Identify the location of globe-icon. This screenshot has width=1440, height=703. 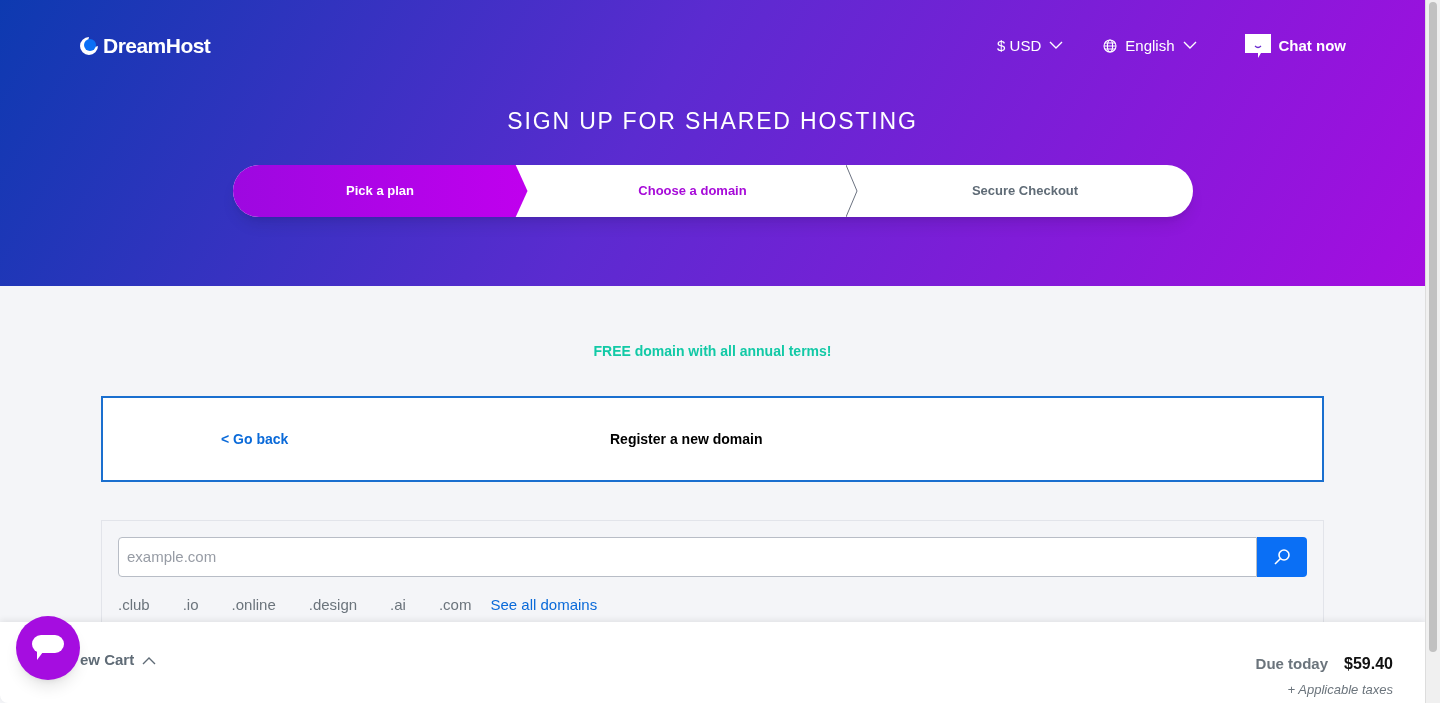
(1110, 45).